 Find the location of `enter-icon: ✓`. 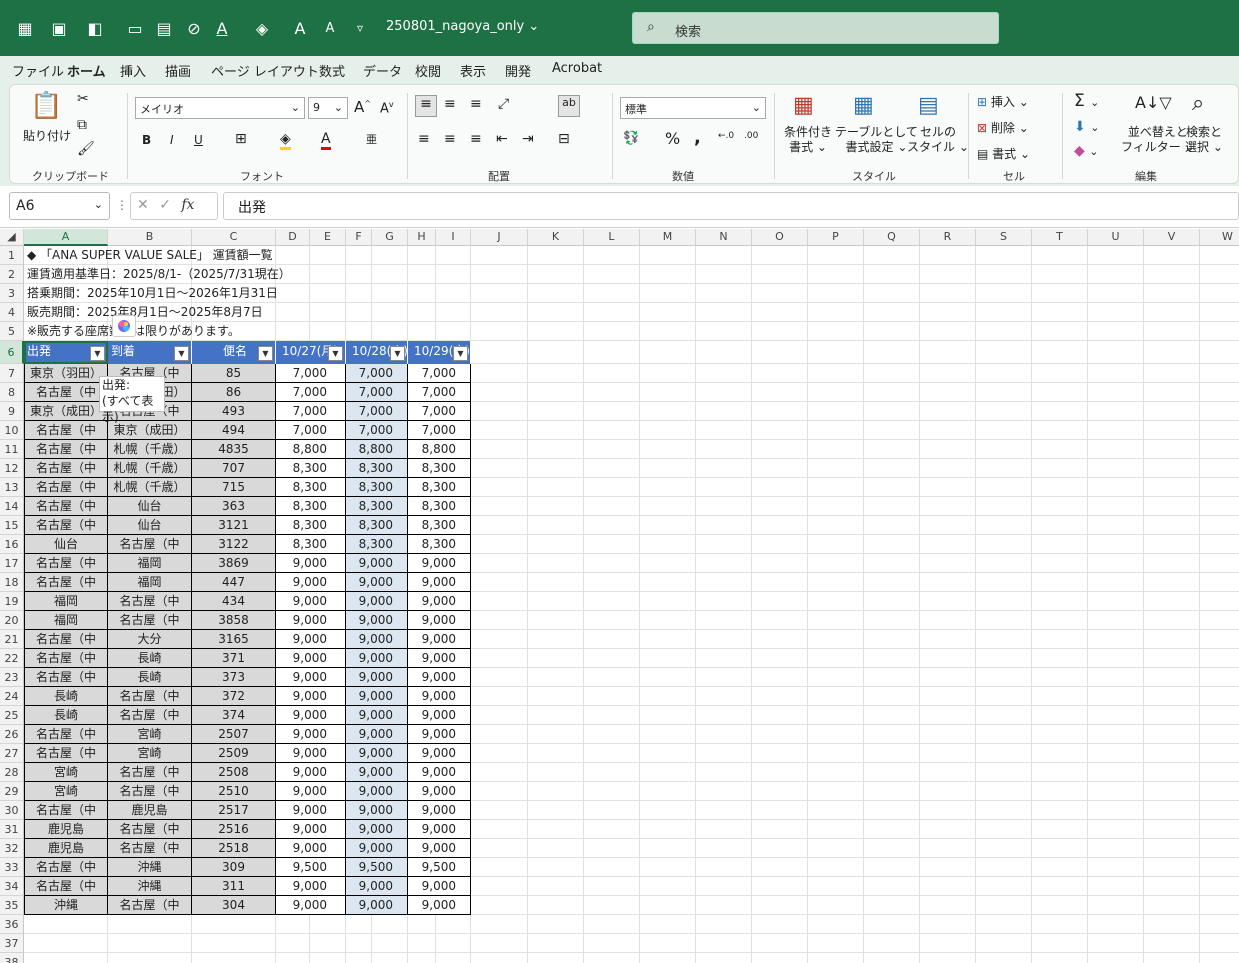

enter-icon: ✓ is located at coordinates (165, 205).